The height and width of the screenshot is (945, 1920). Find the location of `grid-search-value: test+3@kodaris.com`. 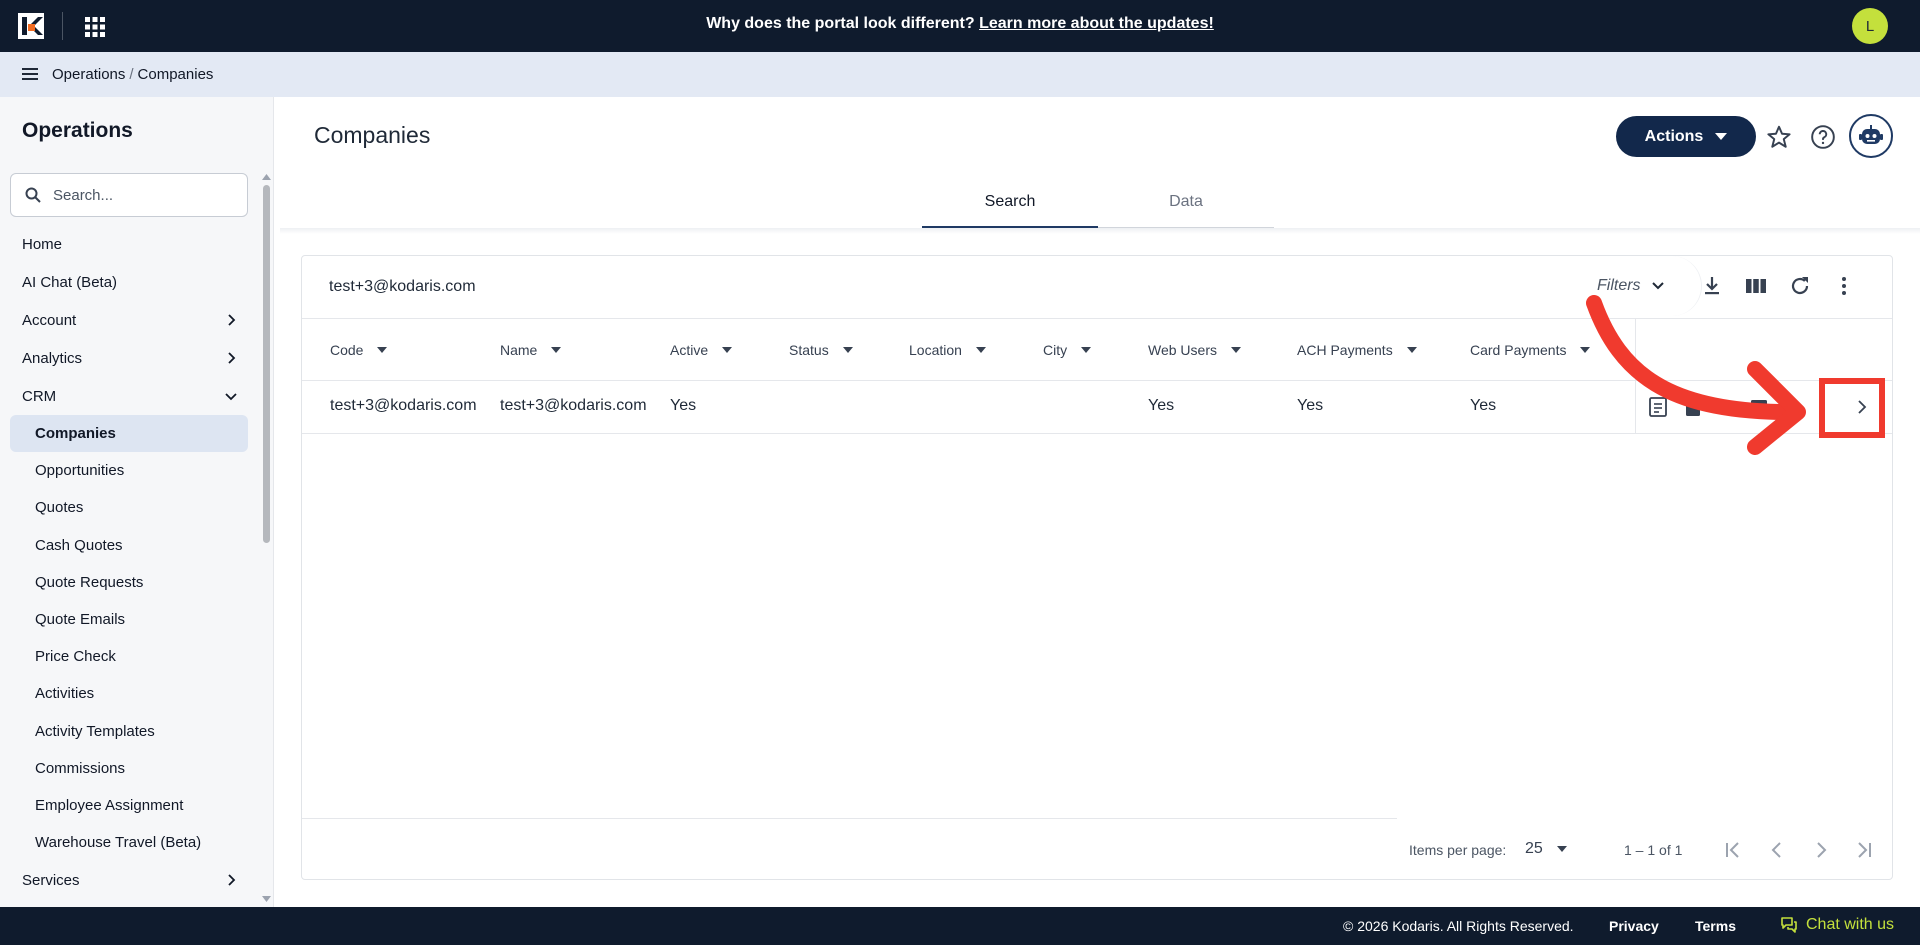

grid-search-value: test+3@kodaris.com is located at coordinates (402, 287).